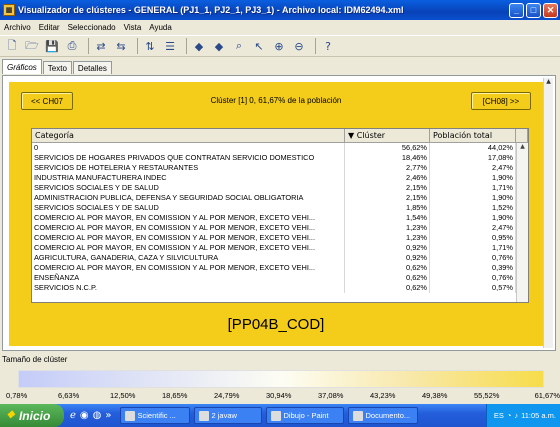 This screenshot has height=427, width=560. What do you see at coordinates (522, 222) in the screenshot?
I see `table-scrollbar: ▲` at bounding box center [522, 222].